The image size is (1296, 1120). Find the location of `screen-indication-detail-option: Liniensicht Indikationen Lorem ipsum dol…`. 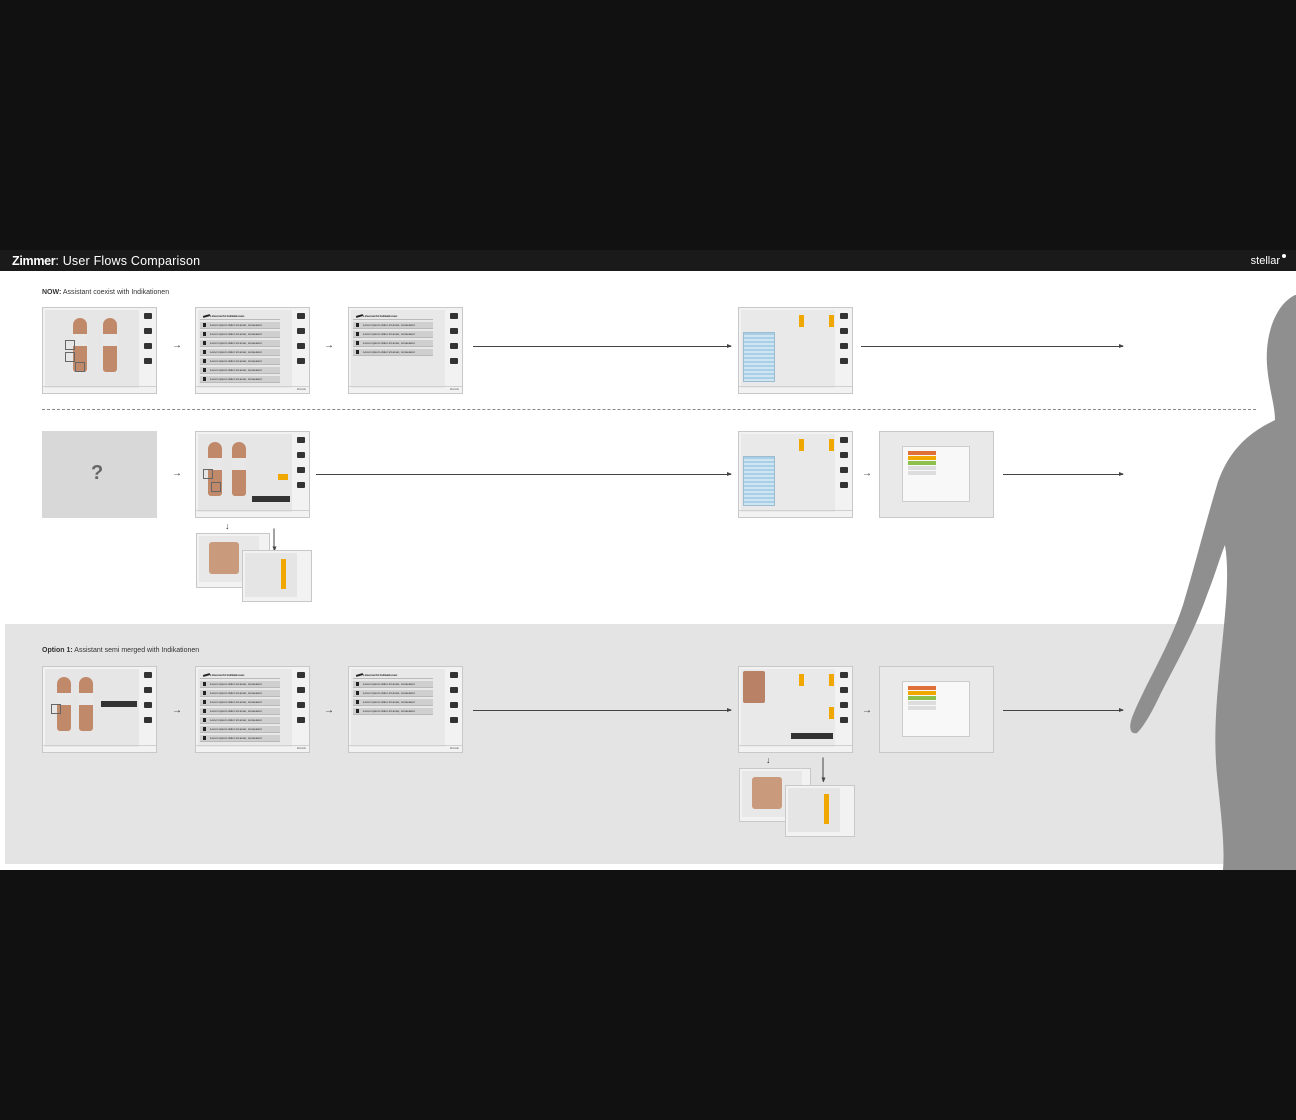

screen-indication-detail-option: Liniensicht Indikationen Lorem ipsum dol… is located at coordinates (405, 709).